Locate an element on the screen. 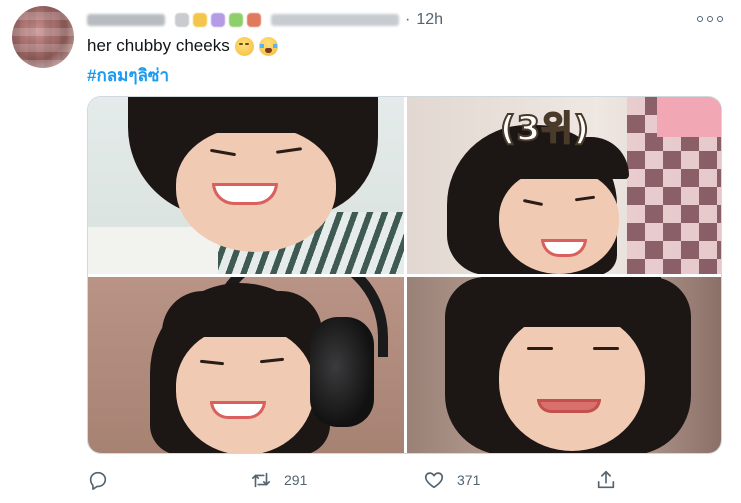  loudly-crying-face-emoji-icon is located at coordinates (268, 46).